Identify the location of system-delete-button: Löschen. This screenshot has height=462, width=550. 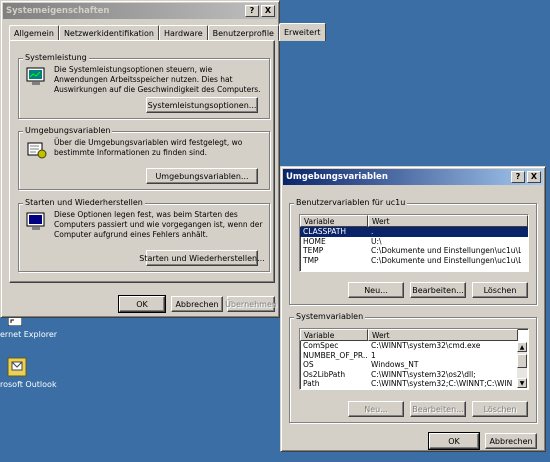
(500, 409).